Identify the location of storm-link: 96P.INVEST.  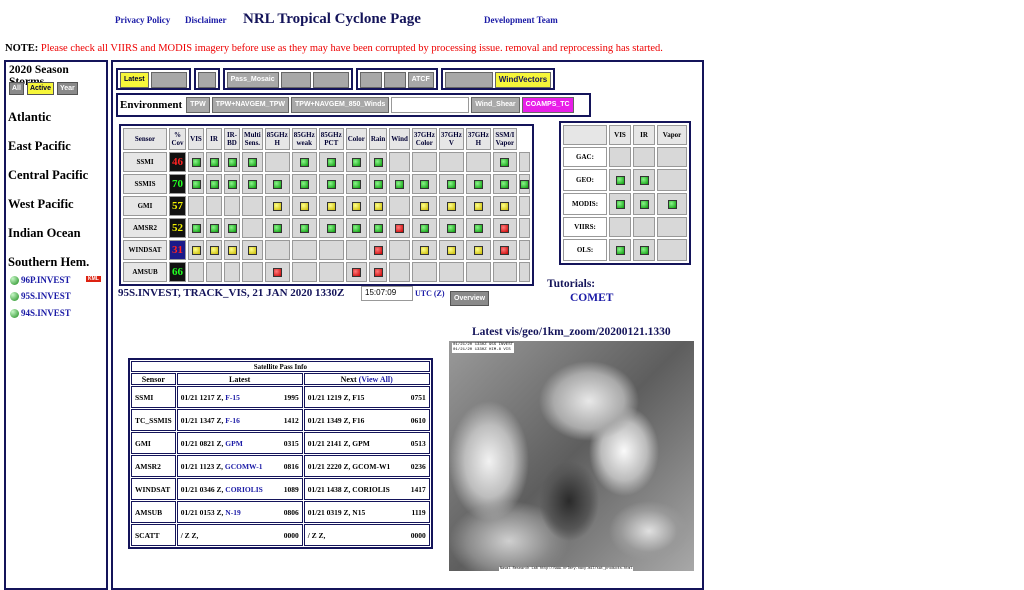
(40, 280).